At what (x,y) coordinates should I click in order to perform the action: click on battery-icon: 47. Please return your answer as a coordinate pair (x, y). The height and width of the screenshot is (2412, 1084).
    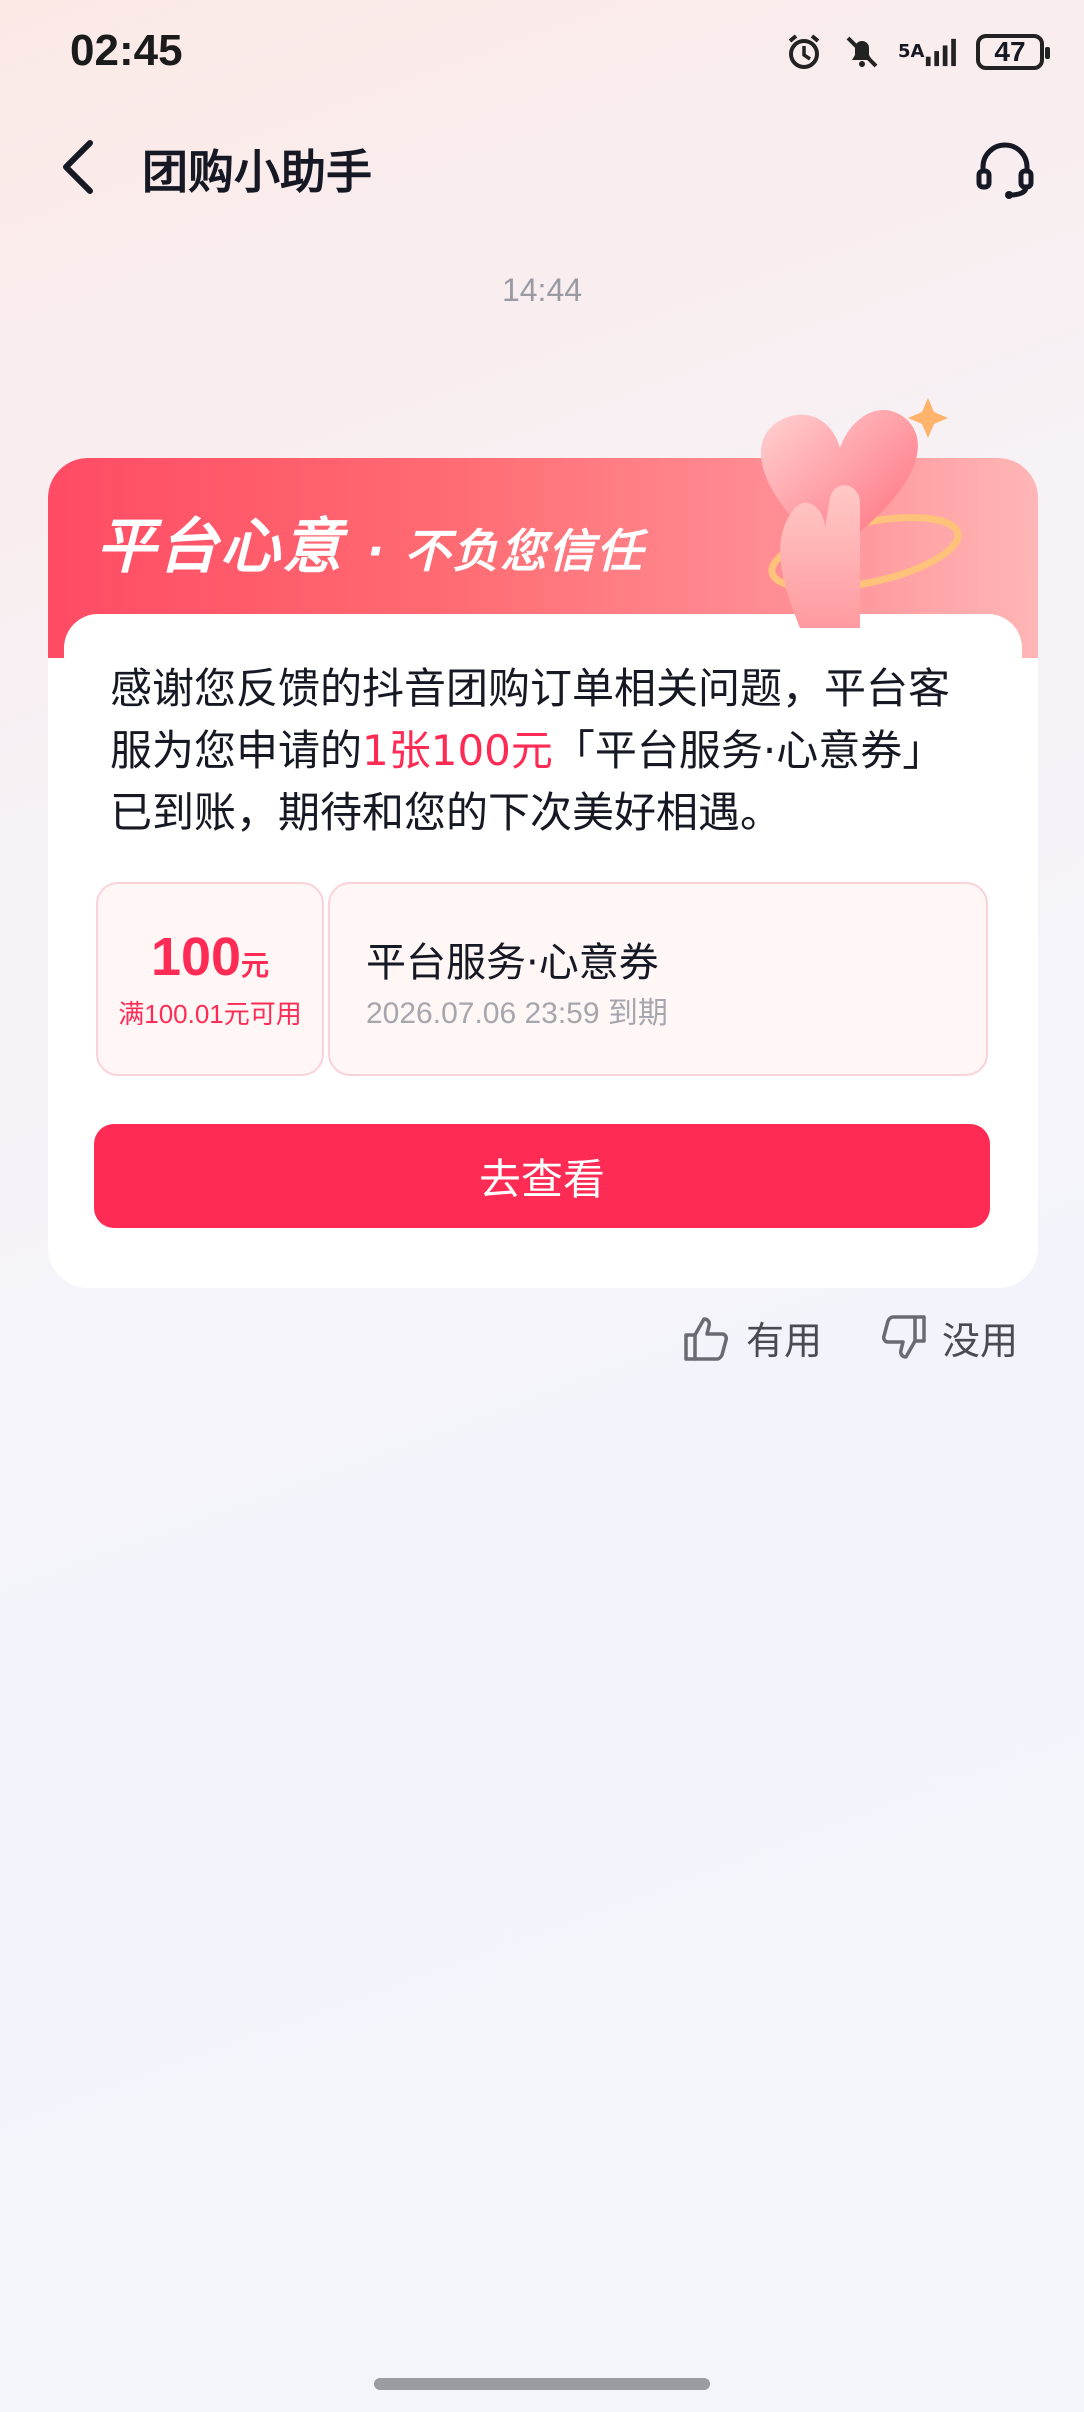
    Looking at the image, I should click on (1013, 52).